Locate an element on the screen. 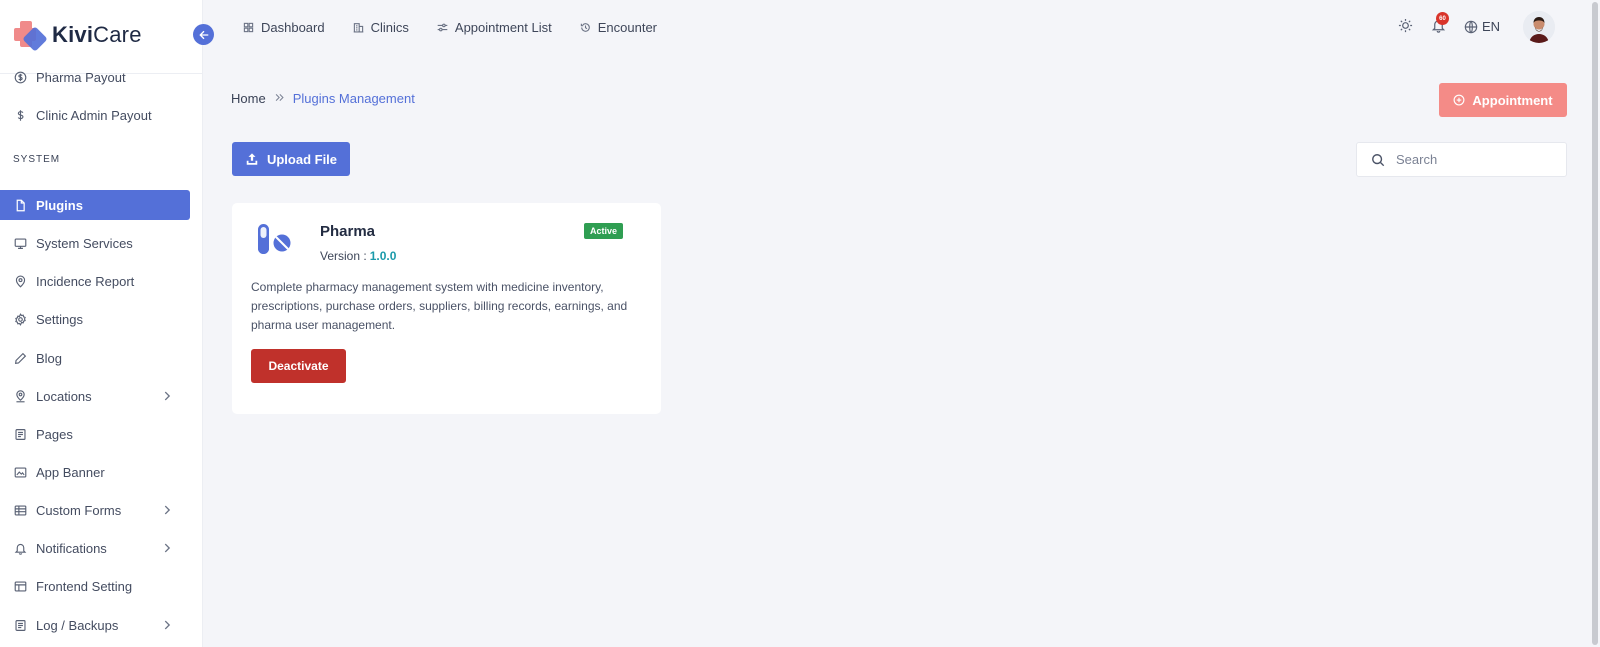 Image resolution: width=1600 pixels, height=647 pixels. search-box is located at coordinates (1461, 159).